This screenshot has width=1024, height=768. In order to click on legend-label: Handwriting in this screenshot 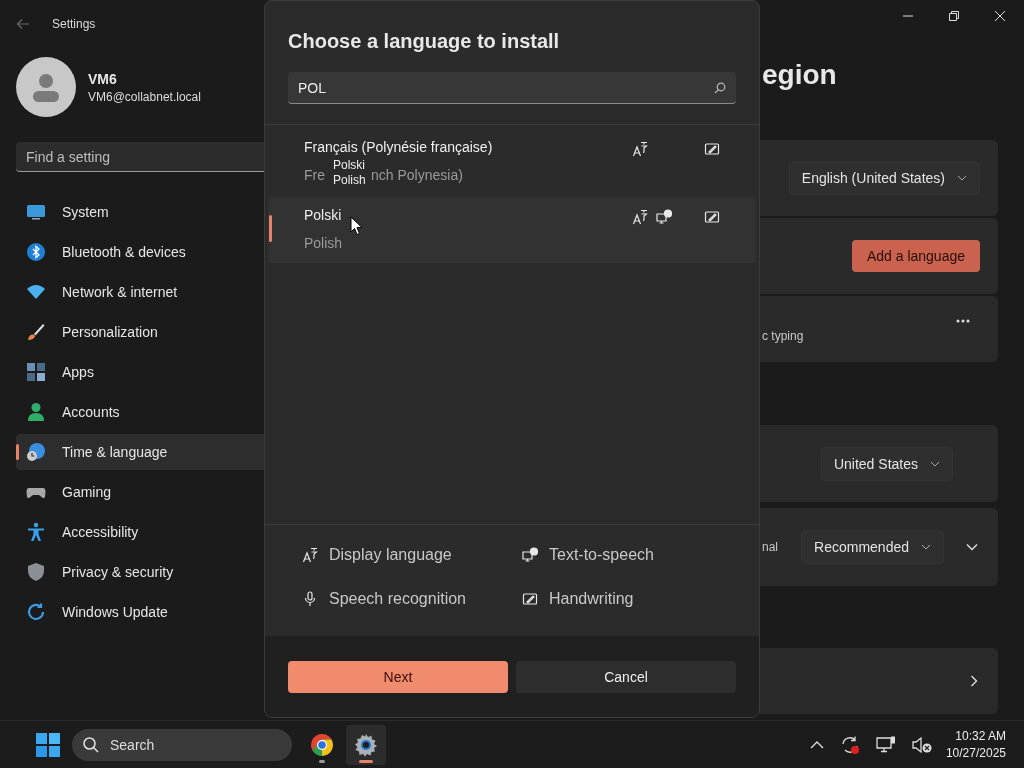, I will do `click(591, 599)`.